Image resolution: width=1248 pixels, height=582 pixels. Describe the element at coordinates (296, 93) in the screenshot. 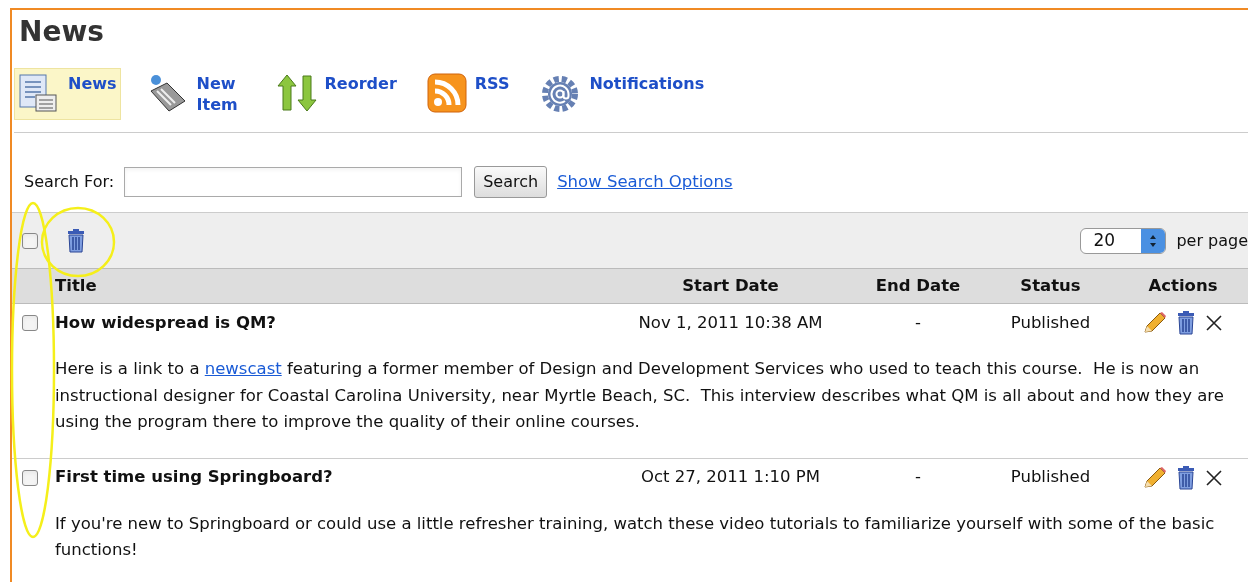

I see `up-down-arrows-icon` at that location.